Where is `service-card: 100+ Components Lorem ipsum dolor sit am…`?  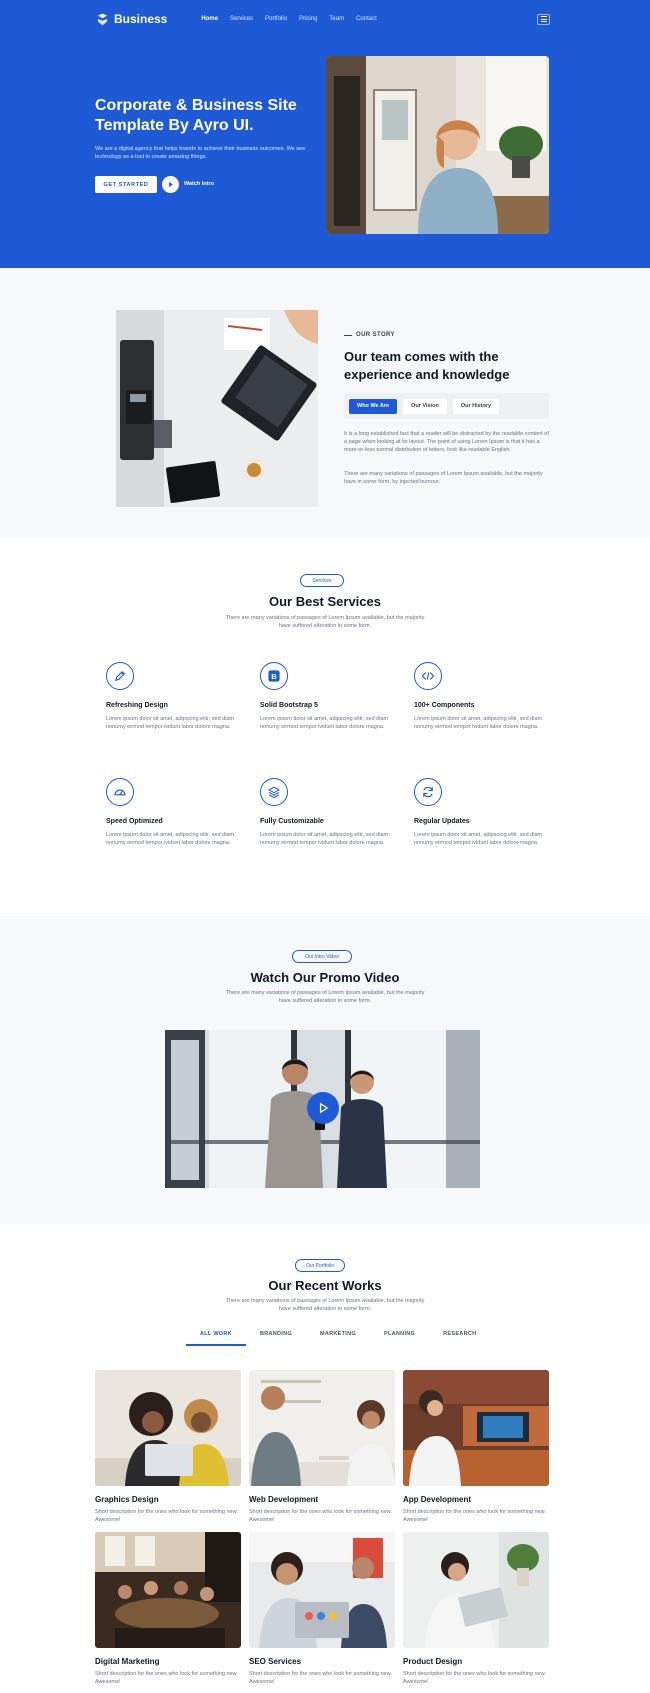 service-card: 100+ Components Lorem ipsum dolor sit am… is located at coordinates (479, 704).